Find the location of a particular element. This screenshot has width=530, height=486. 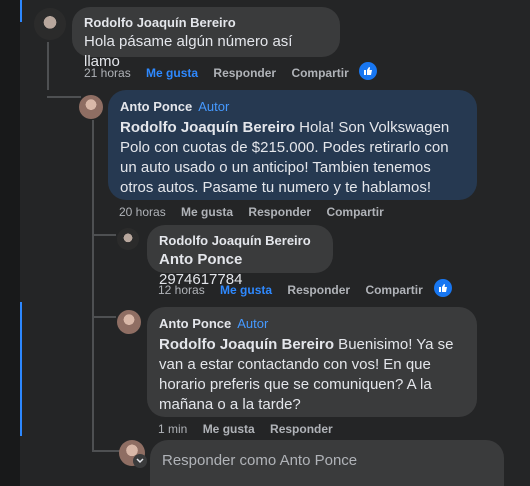

timestamp: 21 horas is located at coordinates (107, 73).